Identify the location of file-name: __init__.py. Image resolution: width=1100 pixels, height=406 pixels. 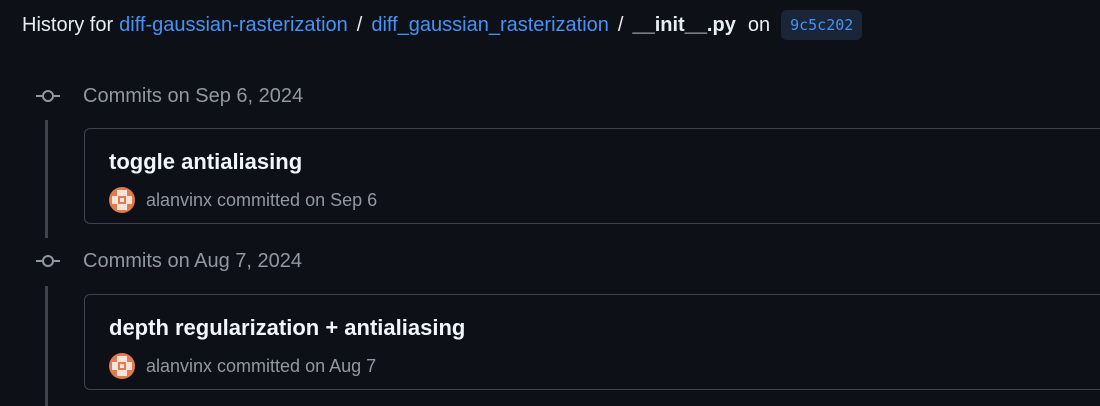
(684, 24).